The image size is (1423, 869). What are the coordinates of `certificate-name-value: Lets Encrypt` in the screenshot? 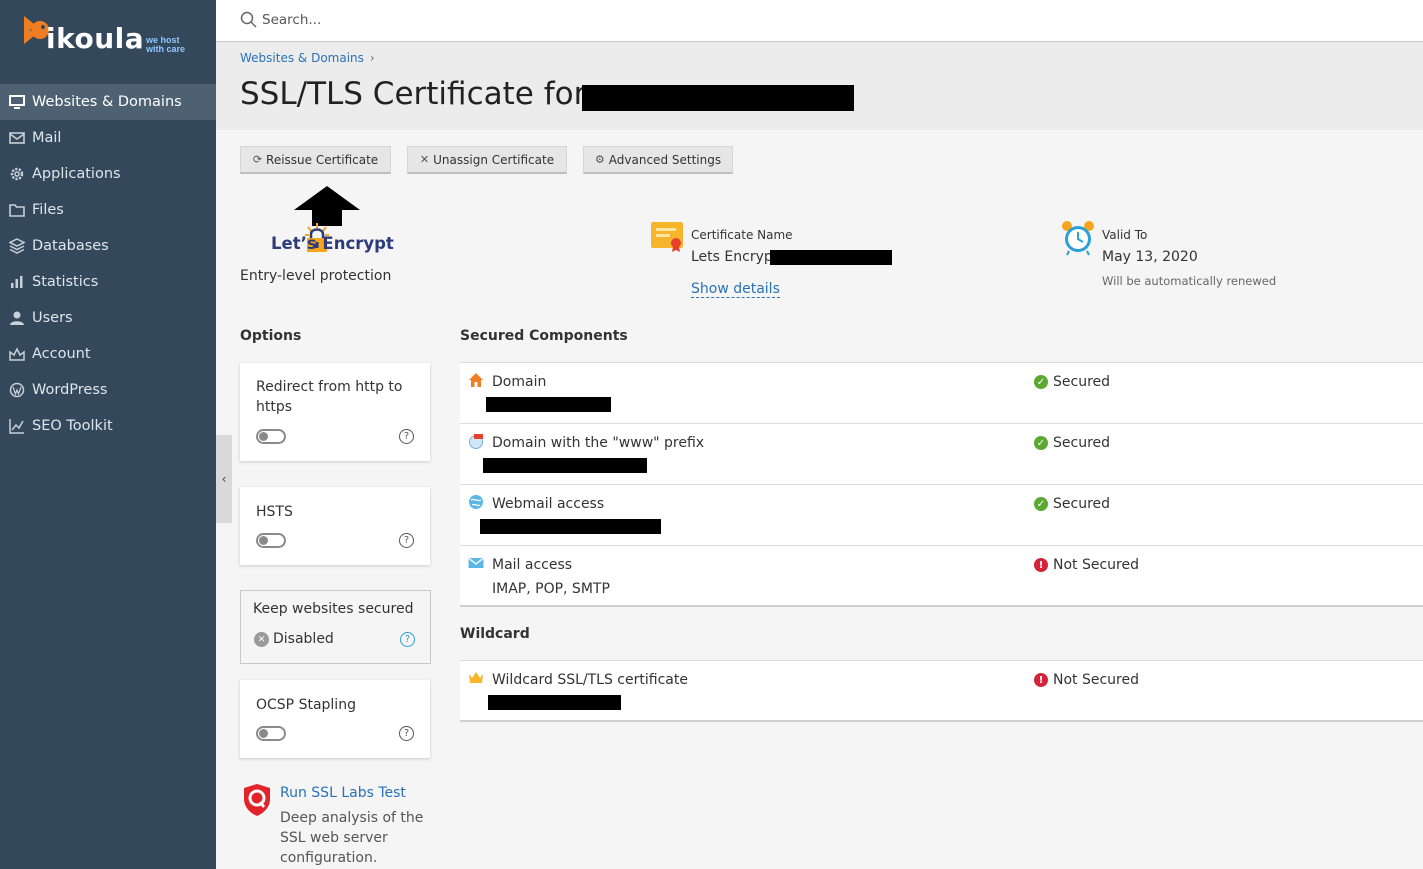 It's located at (735, 257).